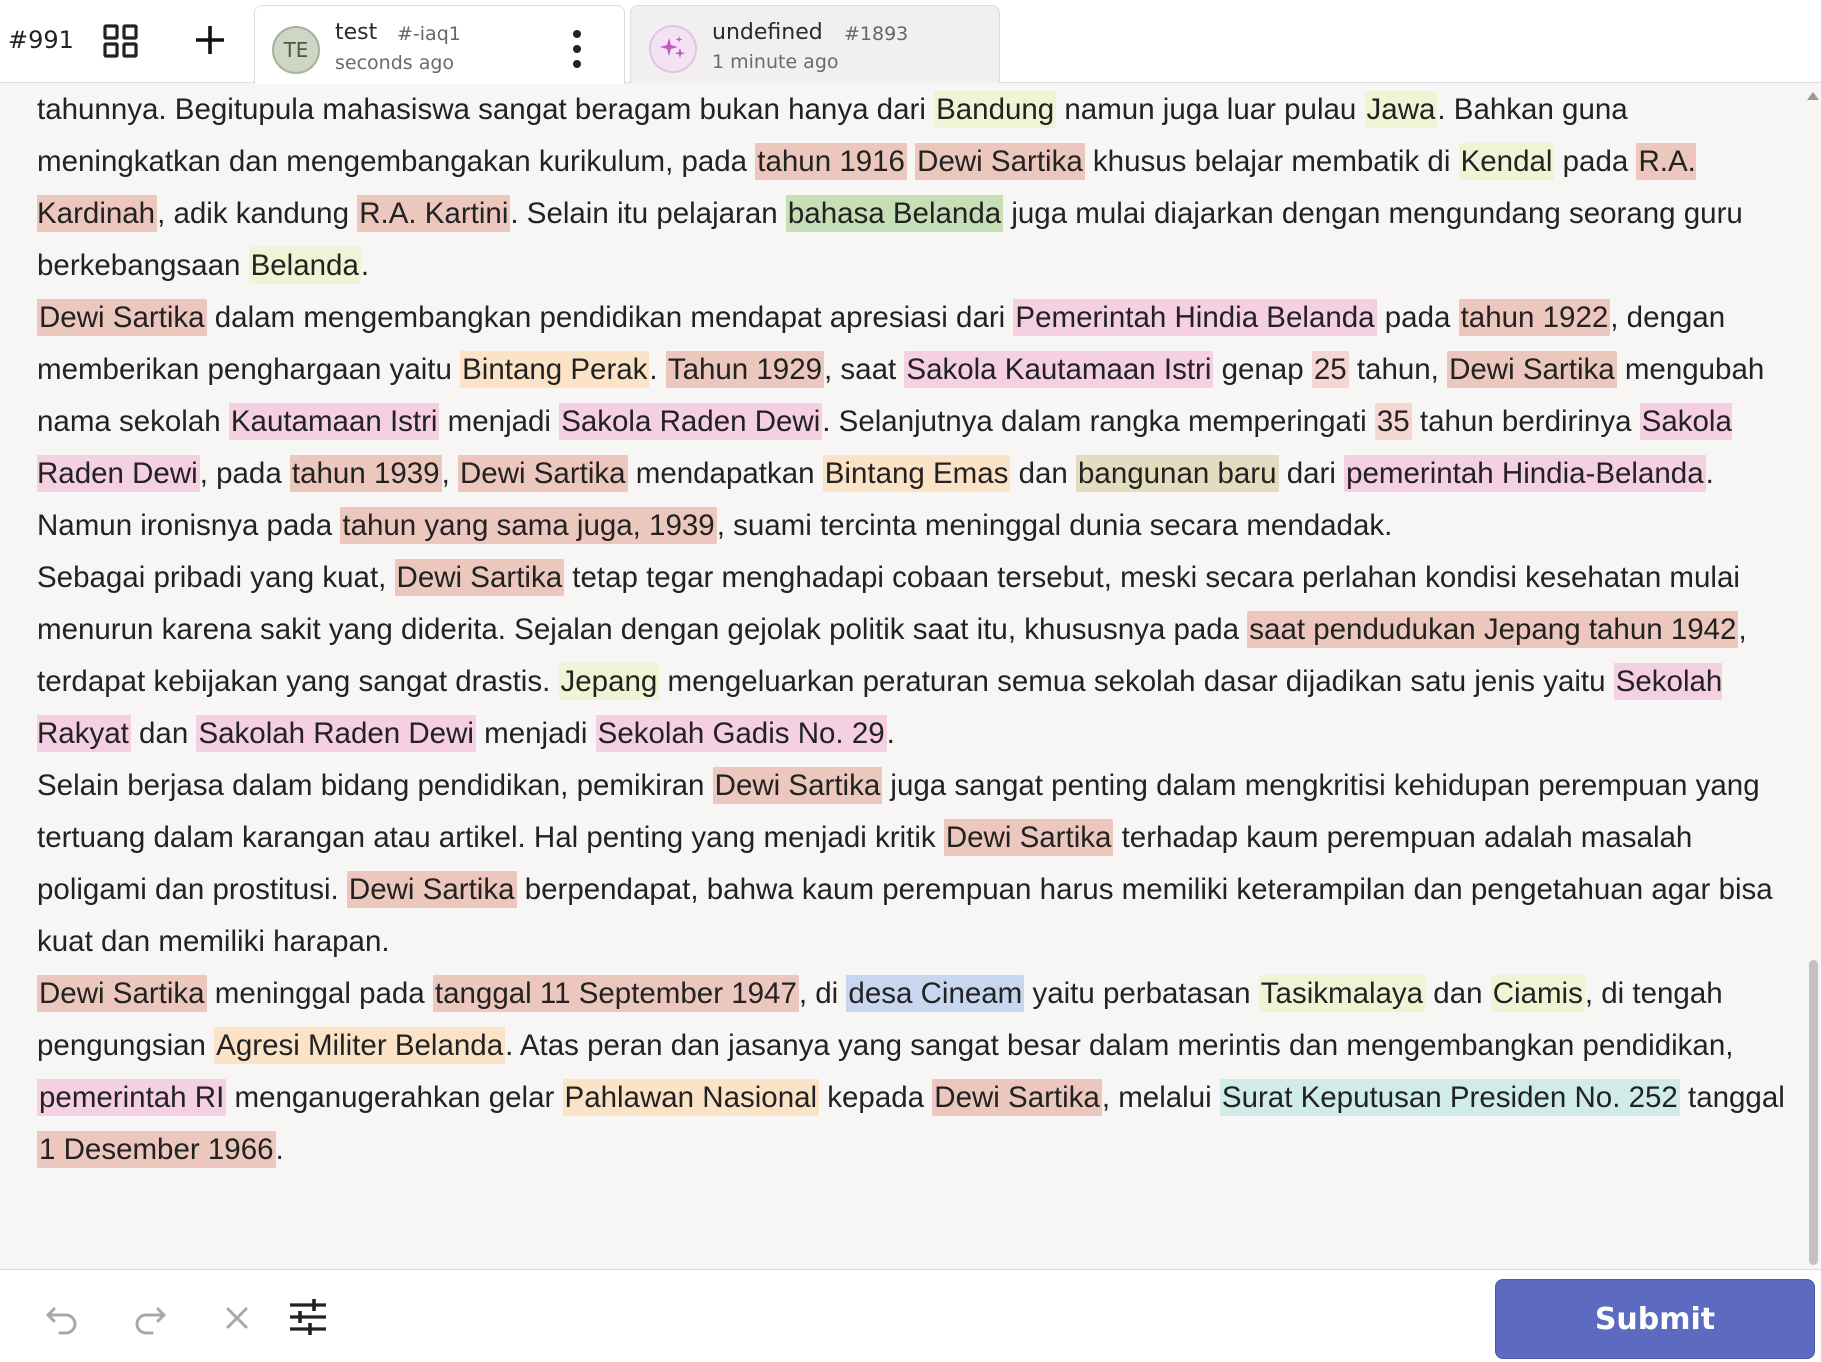  What do you see at coordinates (238, 1317) in the screenshot?
I see `close-icon` at bounding box center [238, 1317].